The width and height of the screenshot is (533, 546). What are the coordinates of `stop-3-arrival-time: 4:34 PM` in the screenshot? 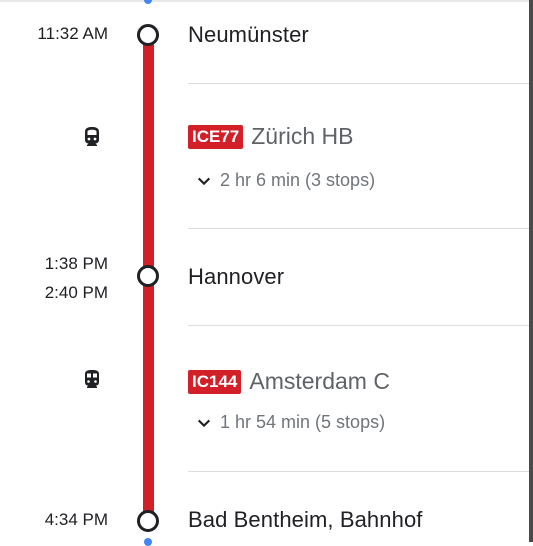 It's located at (76, 519).